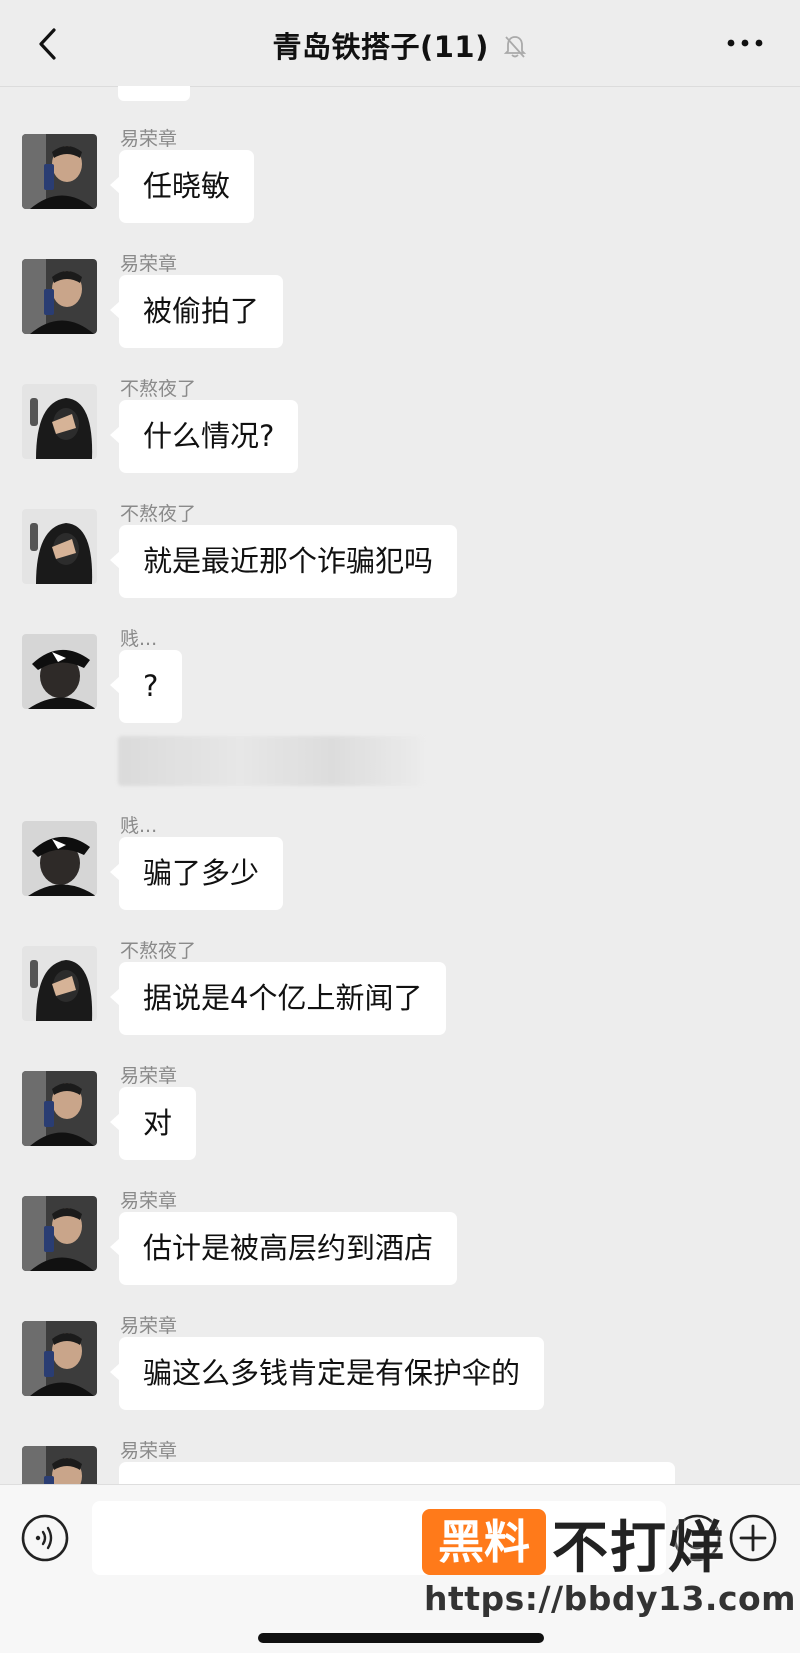 This screenshot has height=1653, width=800. I want to click on message-bubble: 骗了多少, so click(196, 873).